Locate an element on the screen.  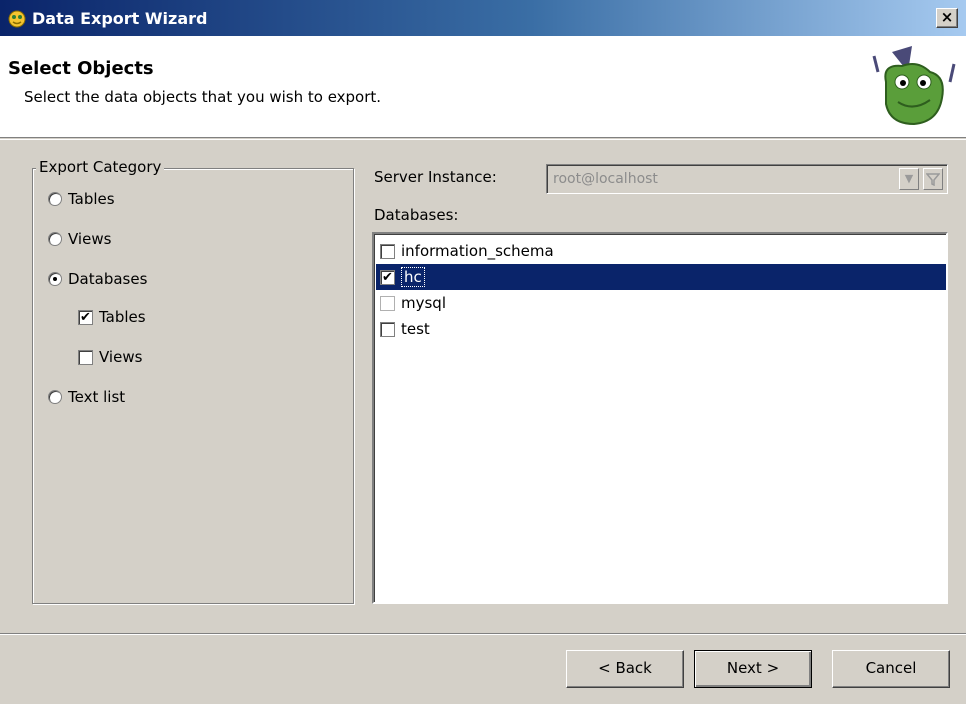
radio-databases: Databases is located at coordinates (97, 279).